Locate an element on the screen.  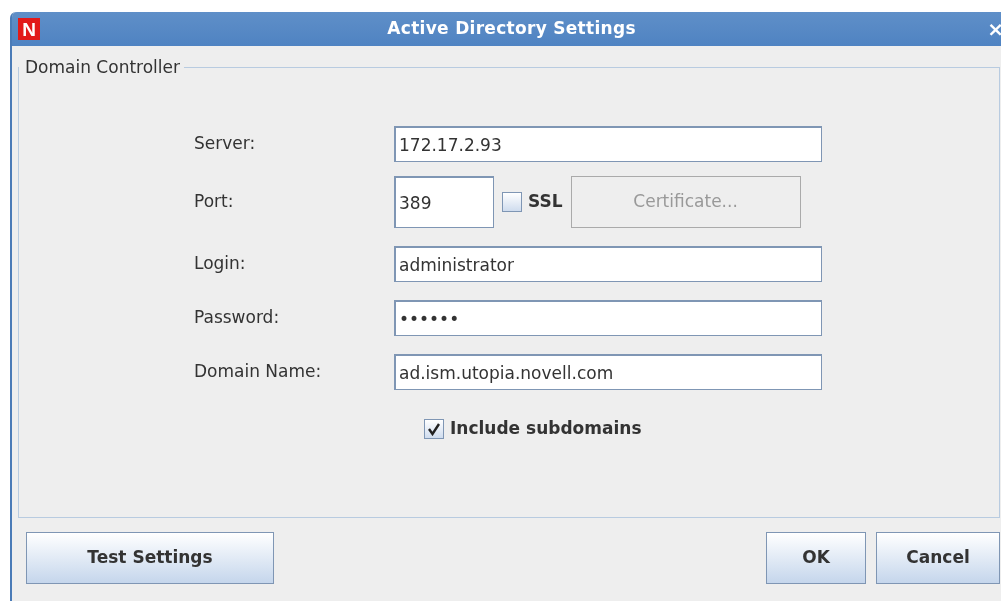
checkbox-label: Include subdomains is located at coordinates (546, 428).